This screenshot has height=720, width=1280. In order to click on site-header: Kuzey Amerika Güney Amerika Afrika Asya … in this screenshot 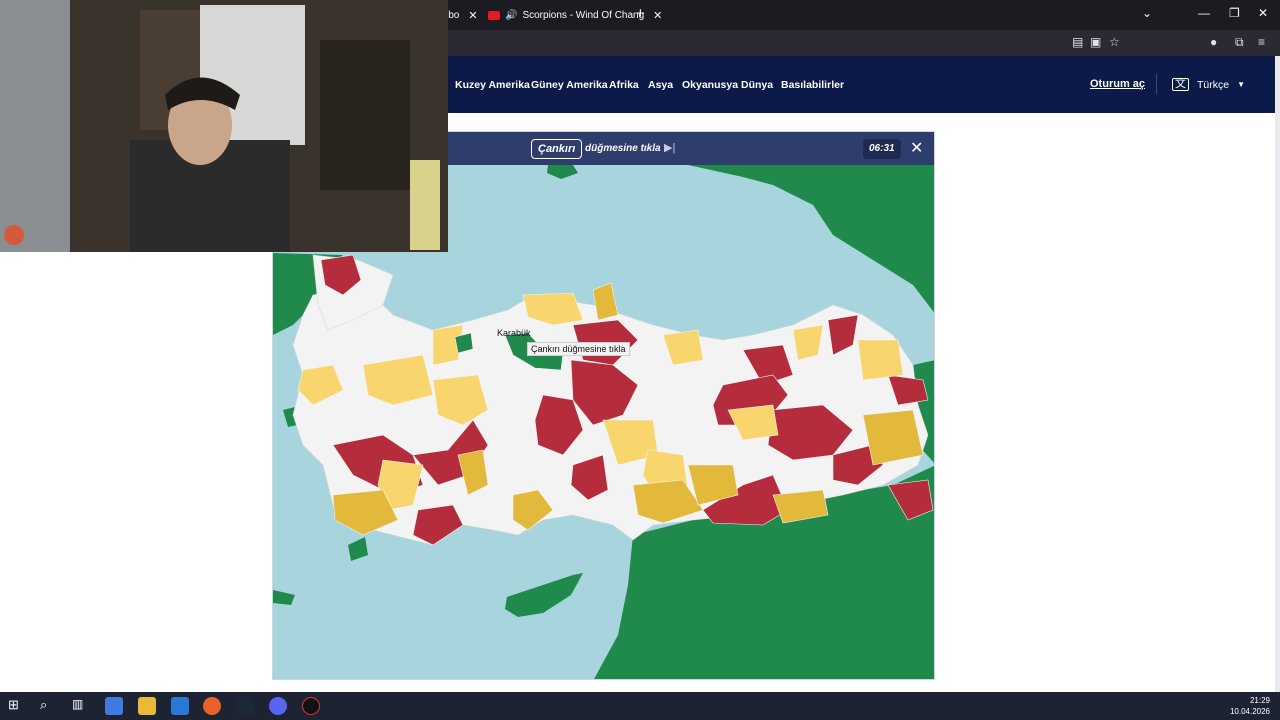, I will do `click(864, 84)`.